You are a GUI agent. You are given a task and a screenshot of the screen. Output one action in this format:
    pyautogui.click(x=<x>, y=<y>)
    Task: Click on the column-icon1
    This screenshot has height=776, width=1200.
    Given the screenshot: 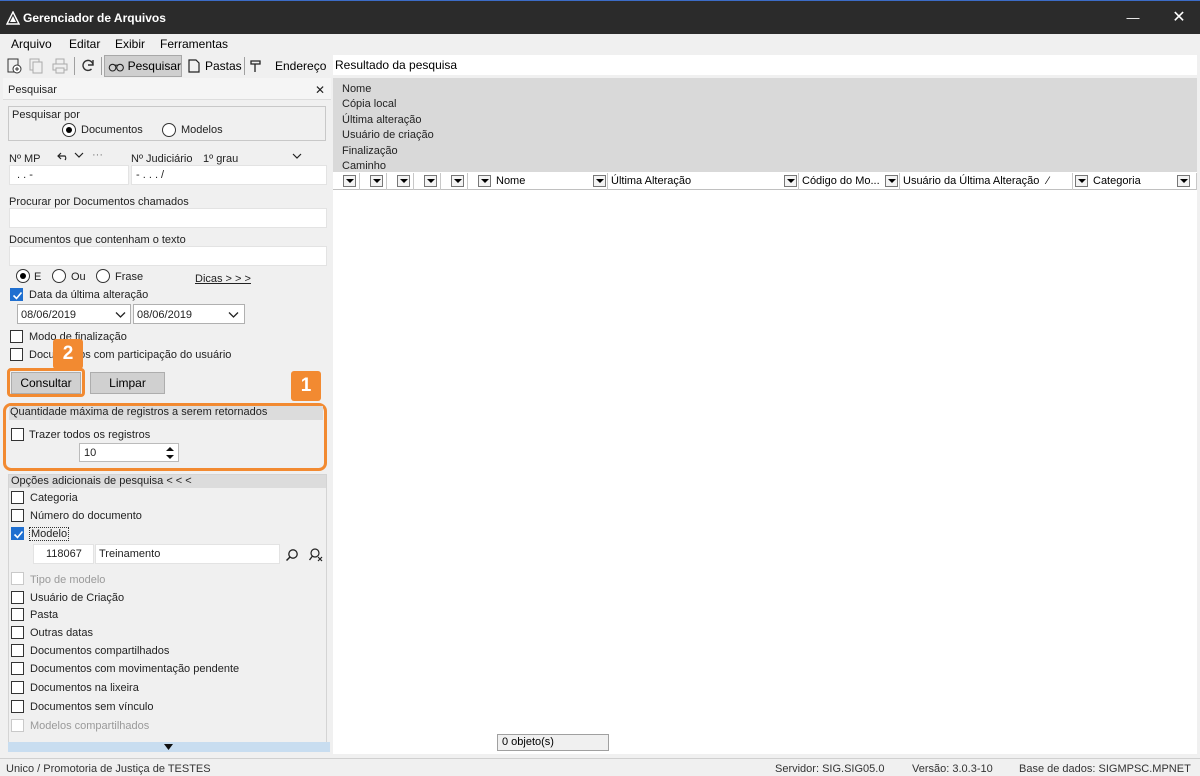 What is the action you would take?
    pyautogui.click(x=346, y=181)
    